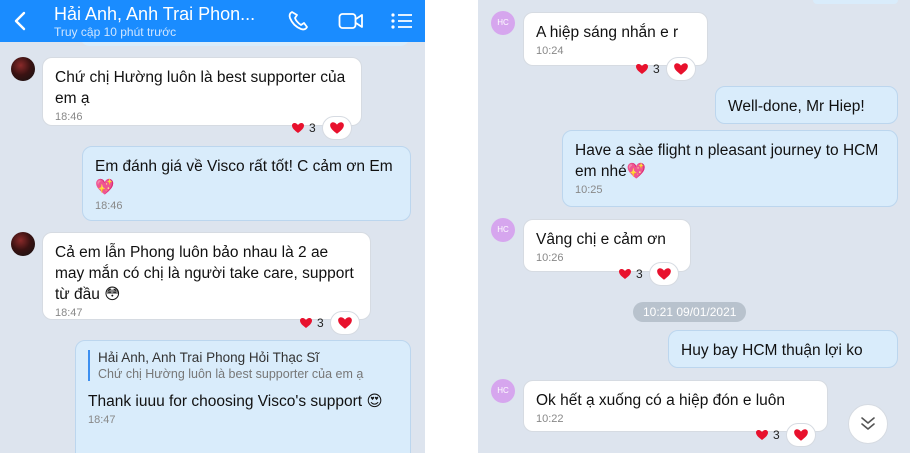 This screenshot has height=453, width=910. I want to click on message-time: 18:46, so click(109, 206).